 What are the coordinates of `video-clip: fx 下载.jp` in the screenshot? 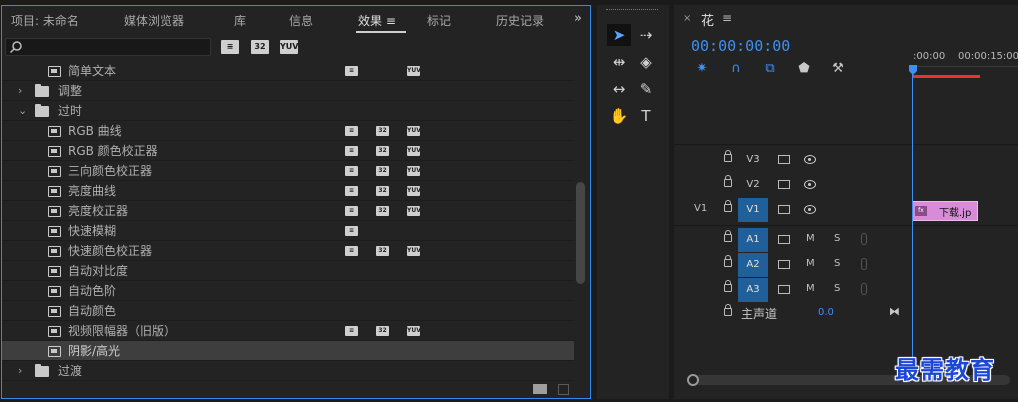 It's located at (945, 211).